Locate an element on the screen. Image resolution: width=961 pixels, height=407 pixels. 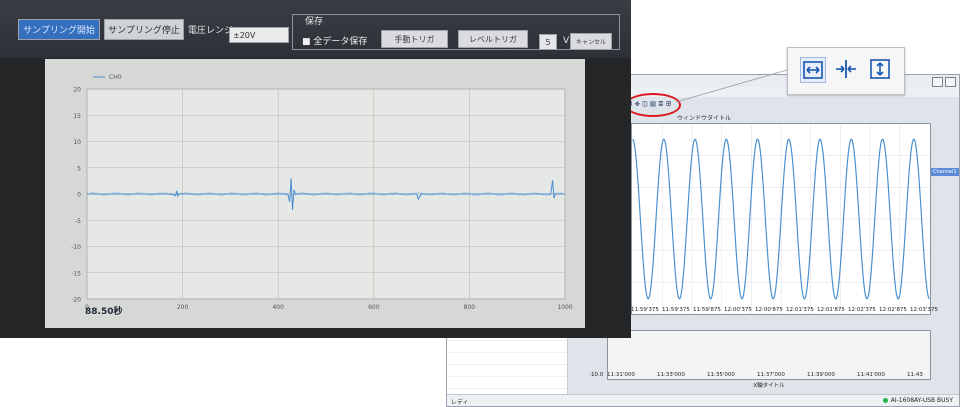
zoom-x-shrink-icon is located at coordinates (846, 69).